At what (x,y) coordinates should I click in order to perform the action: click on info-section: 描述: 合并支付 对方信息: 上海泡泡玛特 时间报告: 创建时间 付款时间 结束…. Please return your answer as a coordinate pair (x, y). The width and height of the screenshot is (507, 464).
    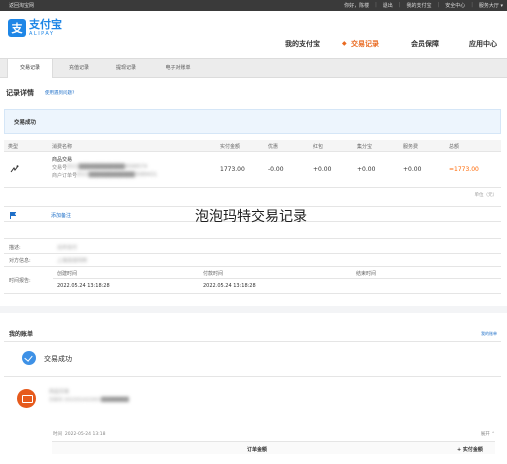
    Looking at the image, I should click on (252, 266).